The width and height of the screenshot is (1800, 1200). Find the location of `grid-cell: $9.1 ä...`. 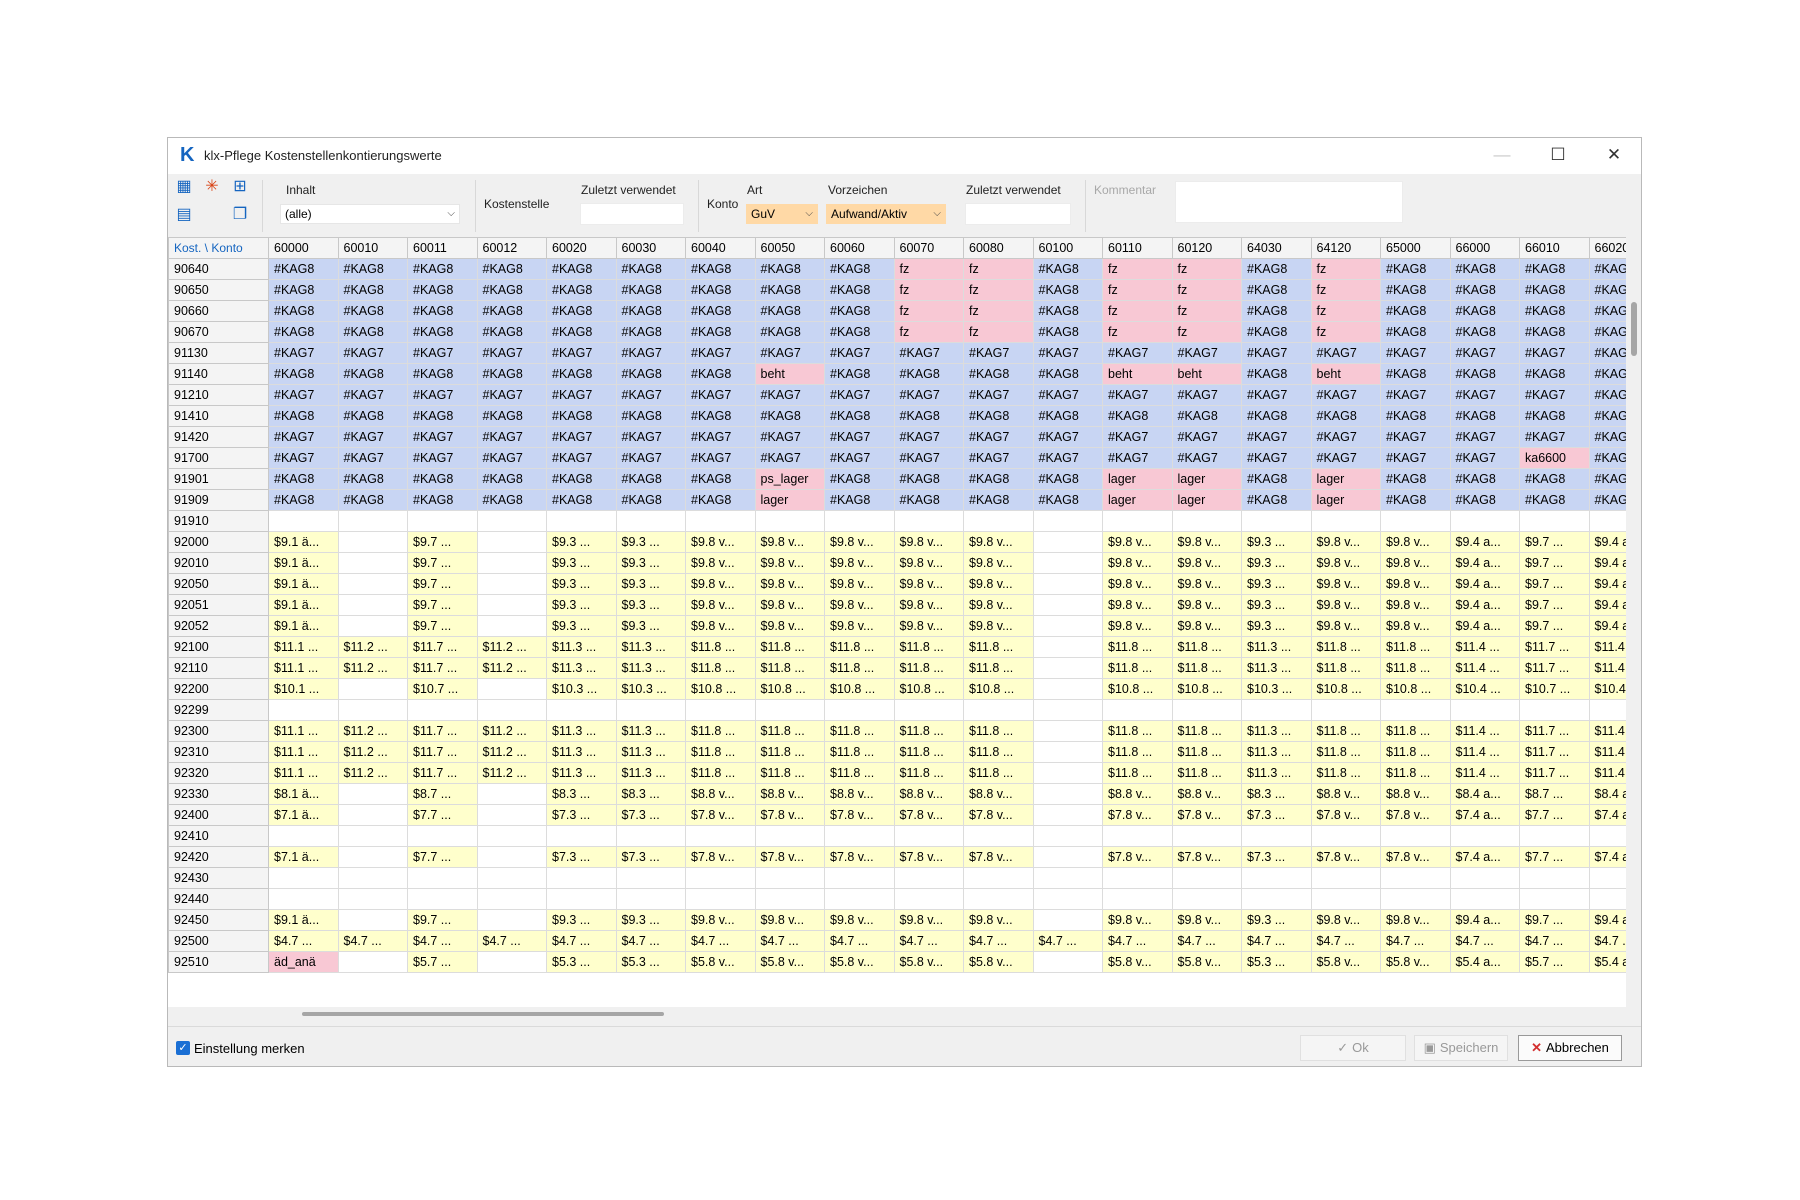

grid-cell: $9.1 ä... is located at coordinates (303, 626).